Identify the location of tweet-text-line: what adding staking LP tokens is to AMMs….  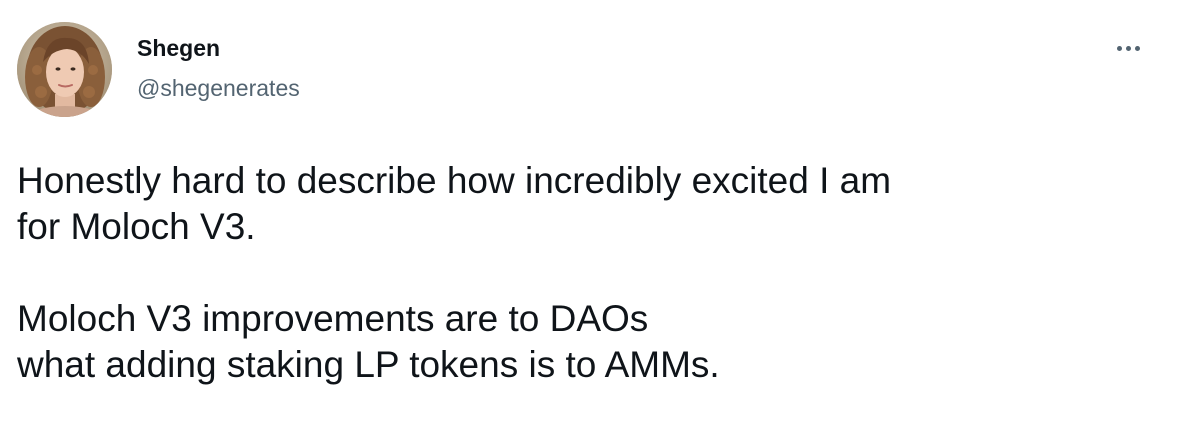
(368, 364).